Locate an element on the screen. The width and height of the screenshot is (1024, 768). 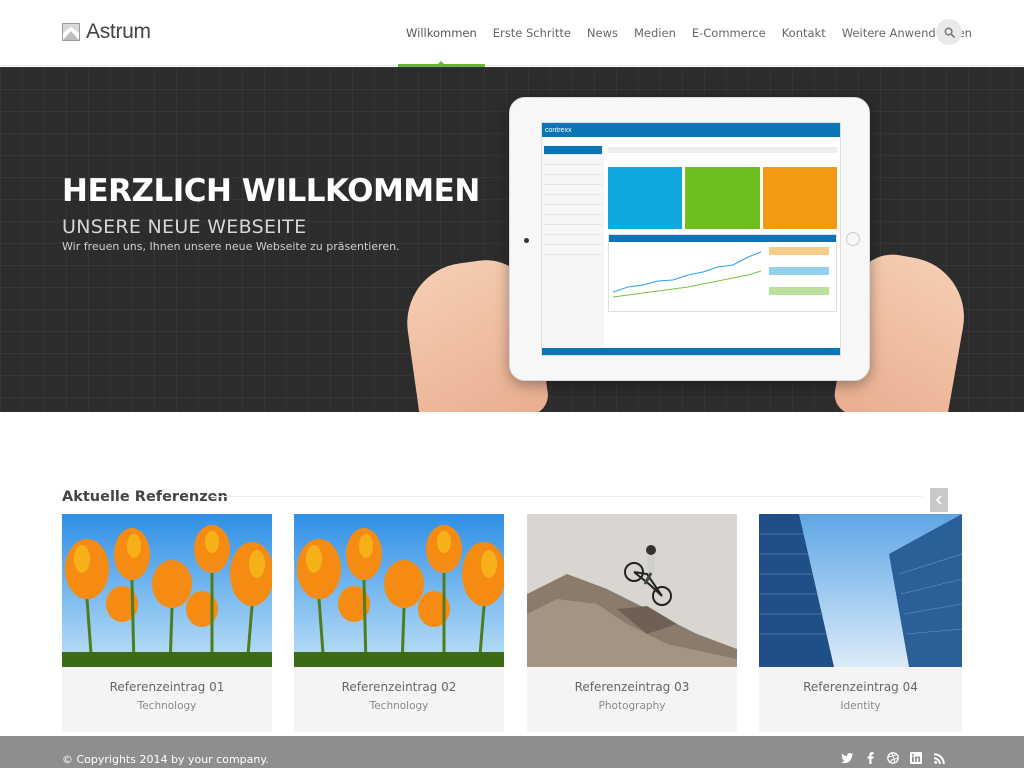
nav-item-willkommen: Willkommen is located at coordinates (441, 33).